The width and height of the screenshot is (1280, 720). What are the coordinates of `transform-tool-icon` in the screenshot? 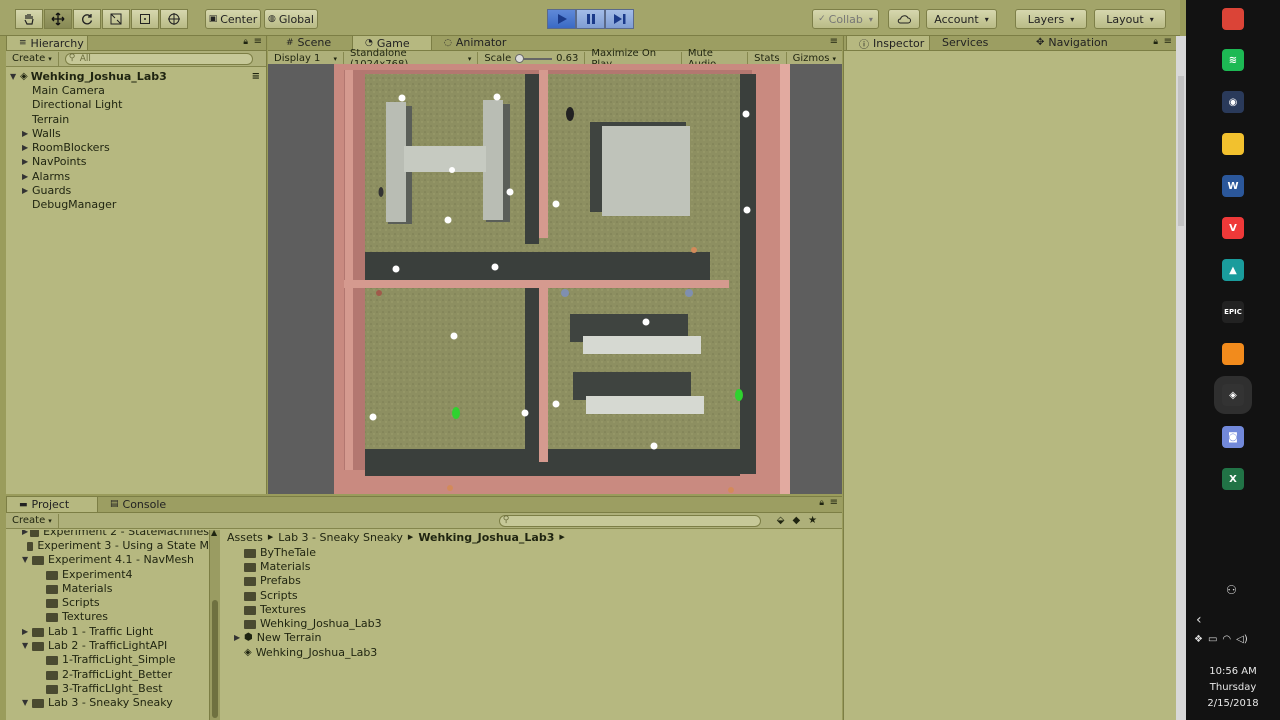 It's located at (174, 19).